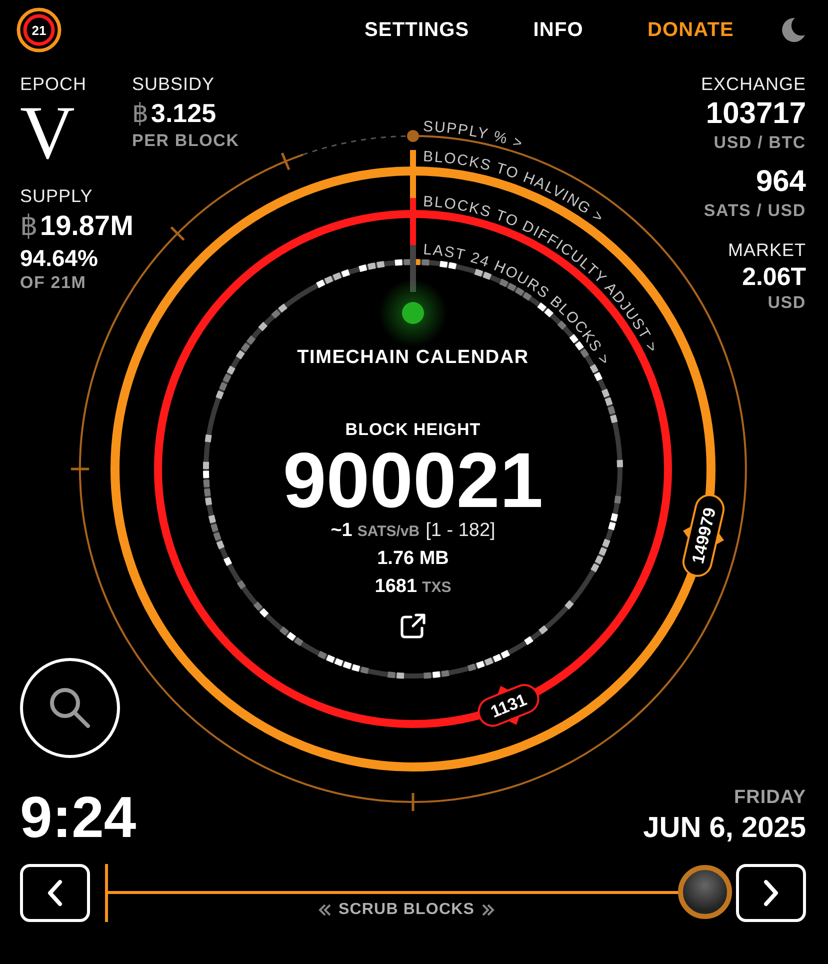 This screenshot has height=964, width=828. I want to click on date: JUN 6, 2025, so click(724, 828).